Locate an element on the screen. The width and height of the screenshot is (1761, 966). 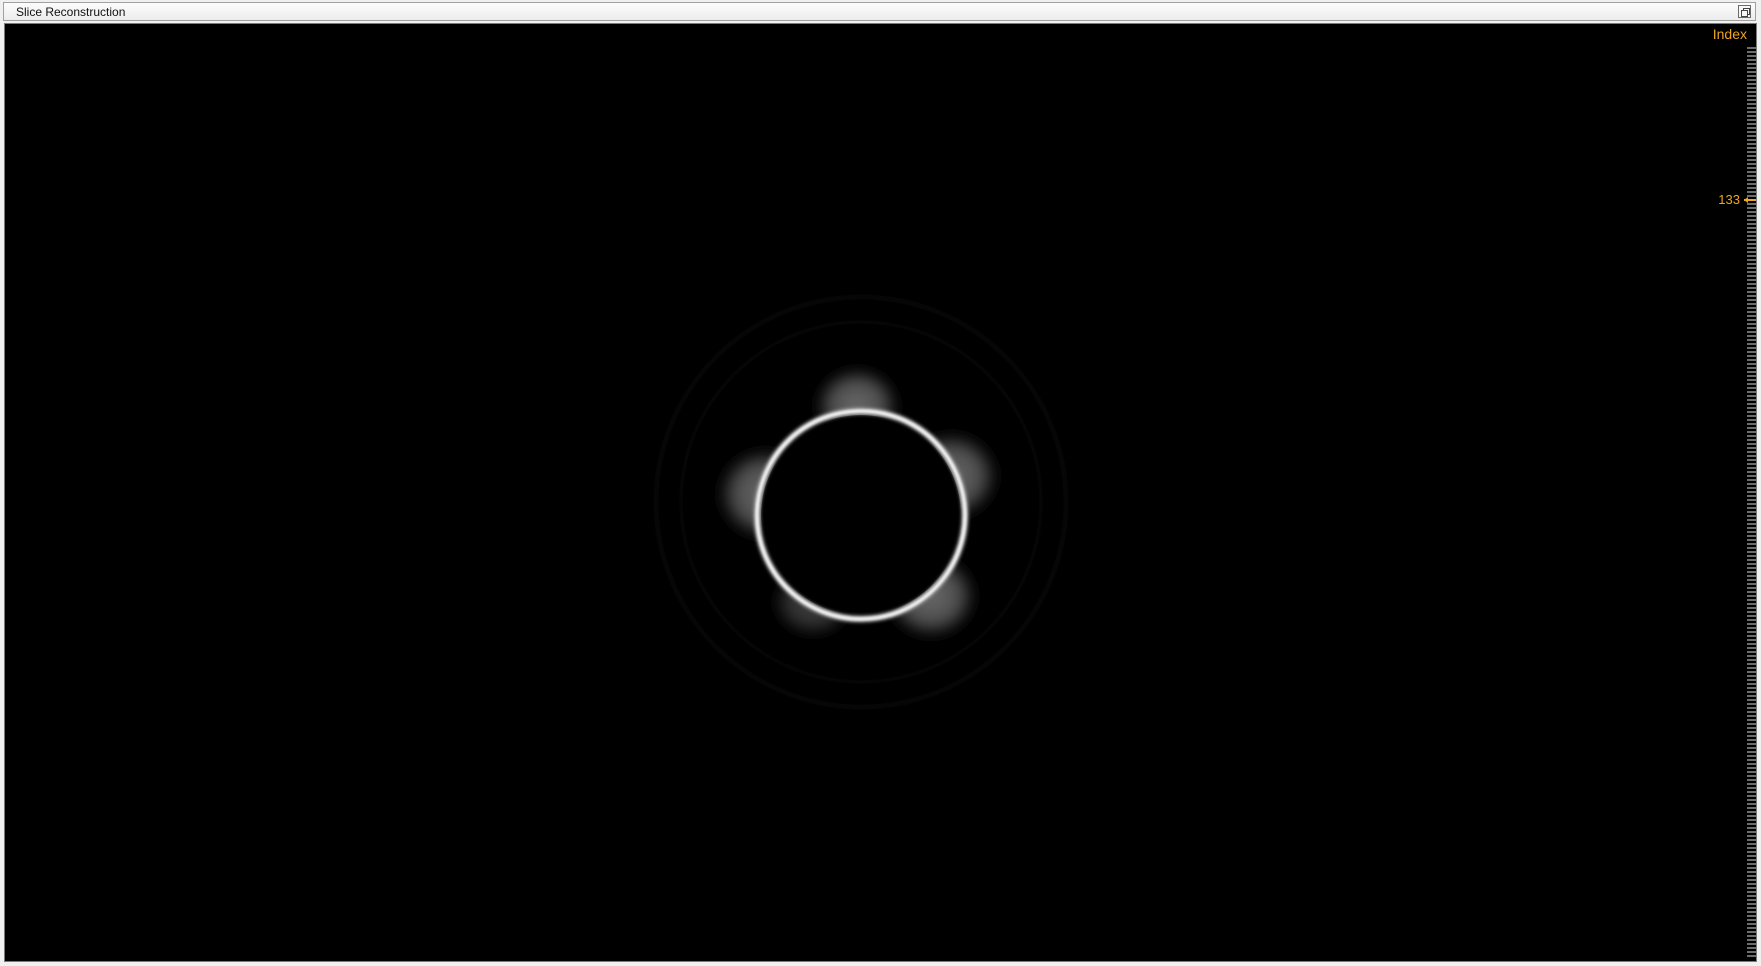
restore-front-square is located at coordinates (1744, 13).